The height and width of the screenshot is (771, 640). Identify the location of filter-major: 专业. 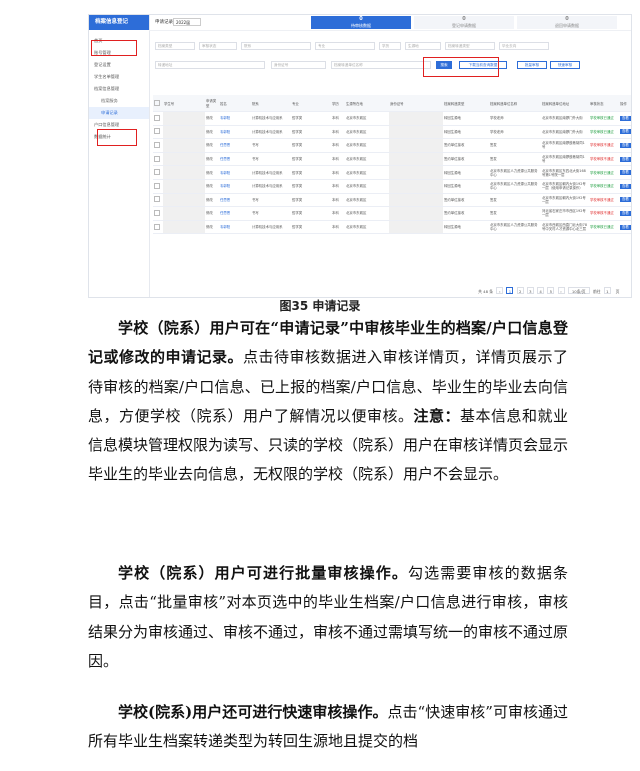
(345, 46).